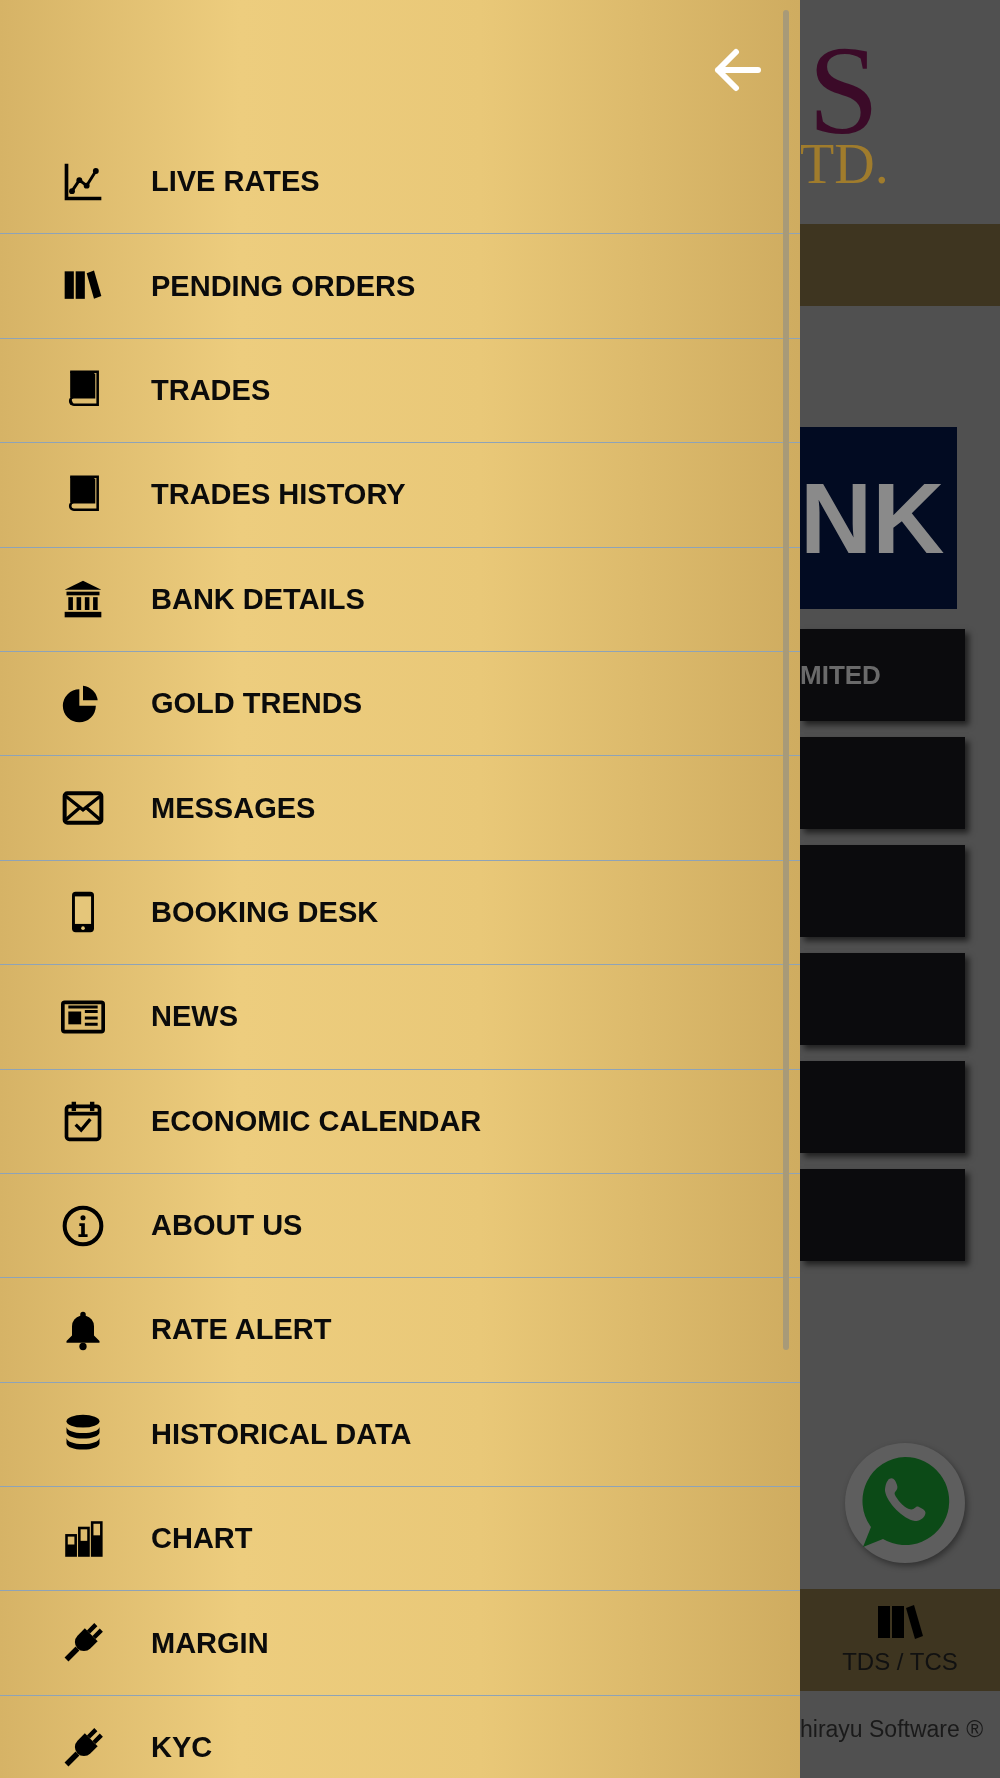  What do you see at coordinates (400, 1539) in the screenshot?
I see `menu-item: CHART` at bounding box center [400, 1539].